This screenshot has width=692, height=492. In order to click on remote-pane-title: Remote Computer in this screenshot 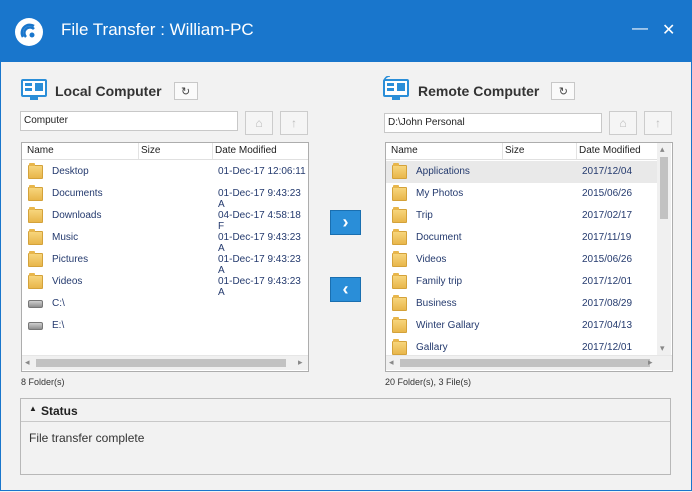, I will do `click(479, 91)`.